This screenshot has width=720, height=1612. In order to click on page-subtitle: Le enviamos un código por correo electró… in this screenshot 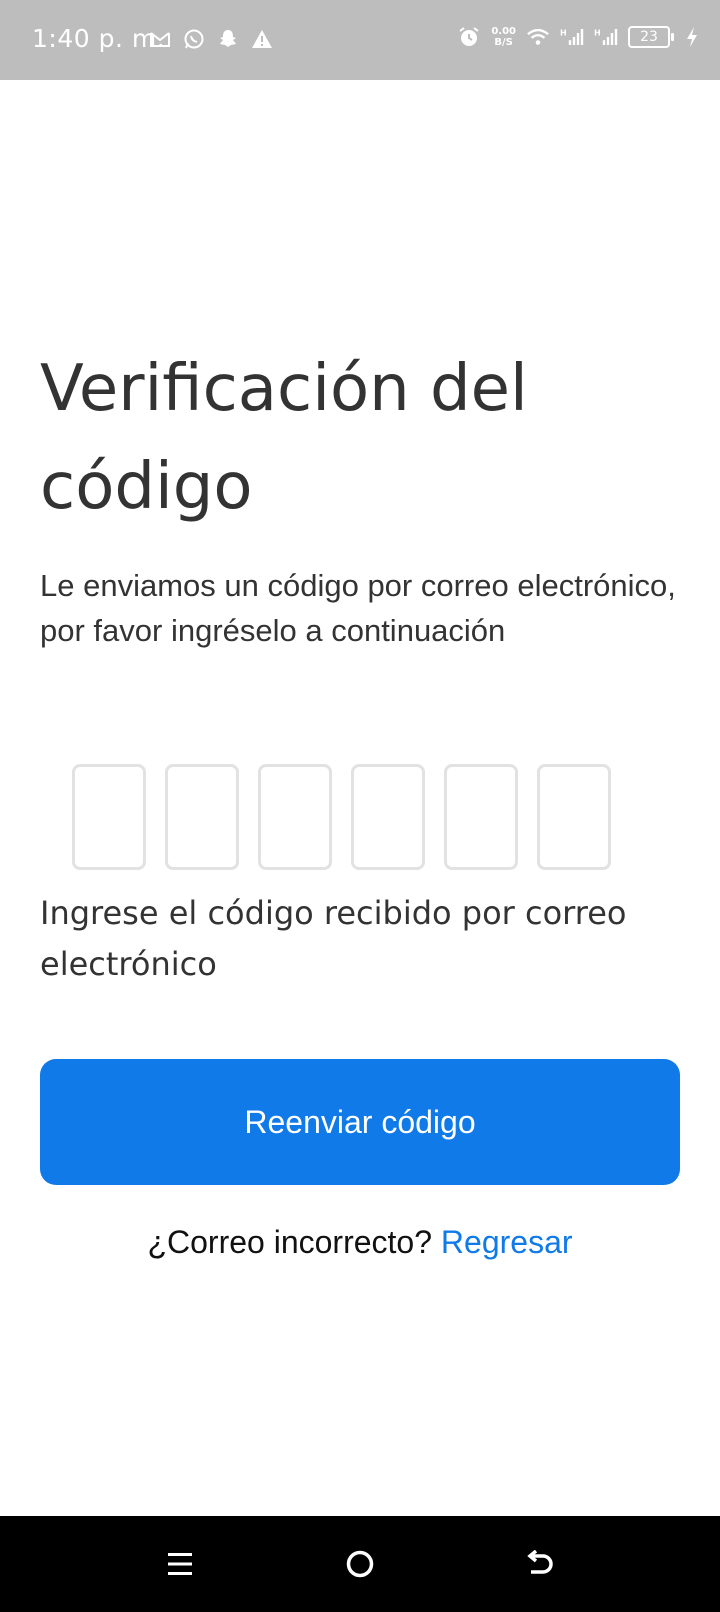, I will do `click(358, 608)`.